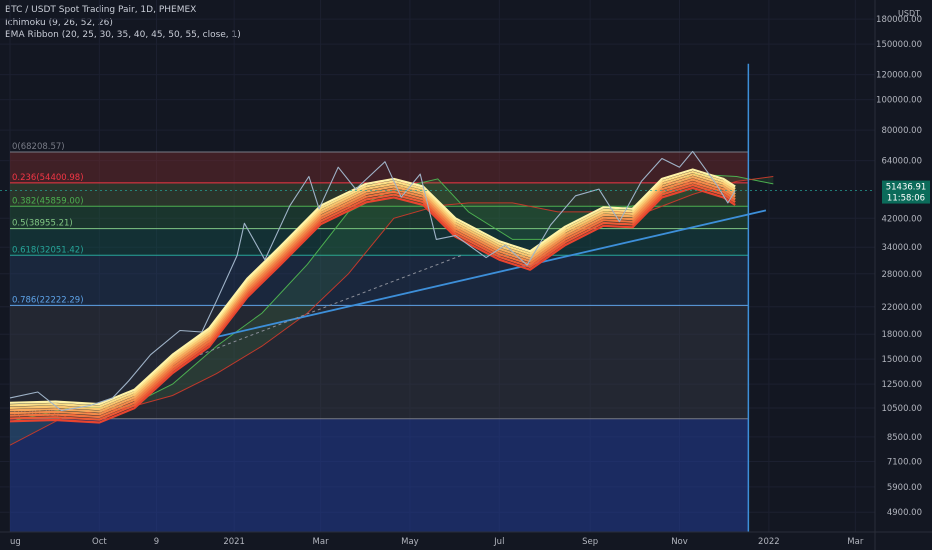 This screenshot has height=550, width=932. I want to click on price-tick-label: 64000.00, so click(901, 162).